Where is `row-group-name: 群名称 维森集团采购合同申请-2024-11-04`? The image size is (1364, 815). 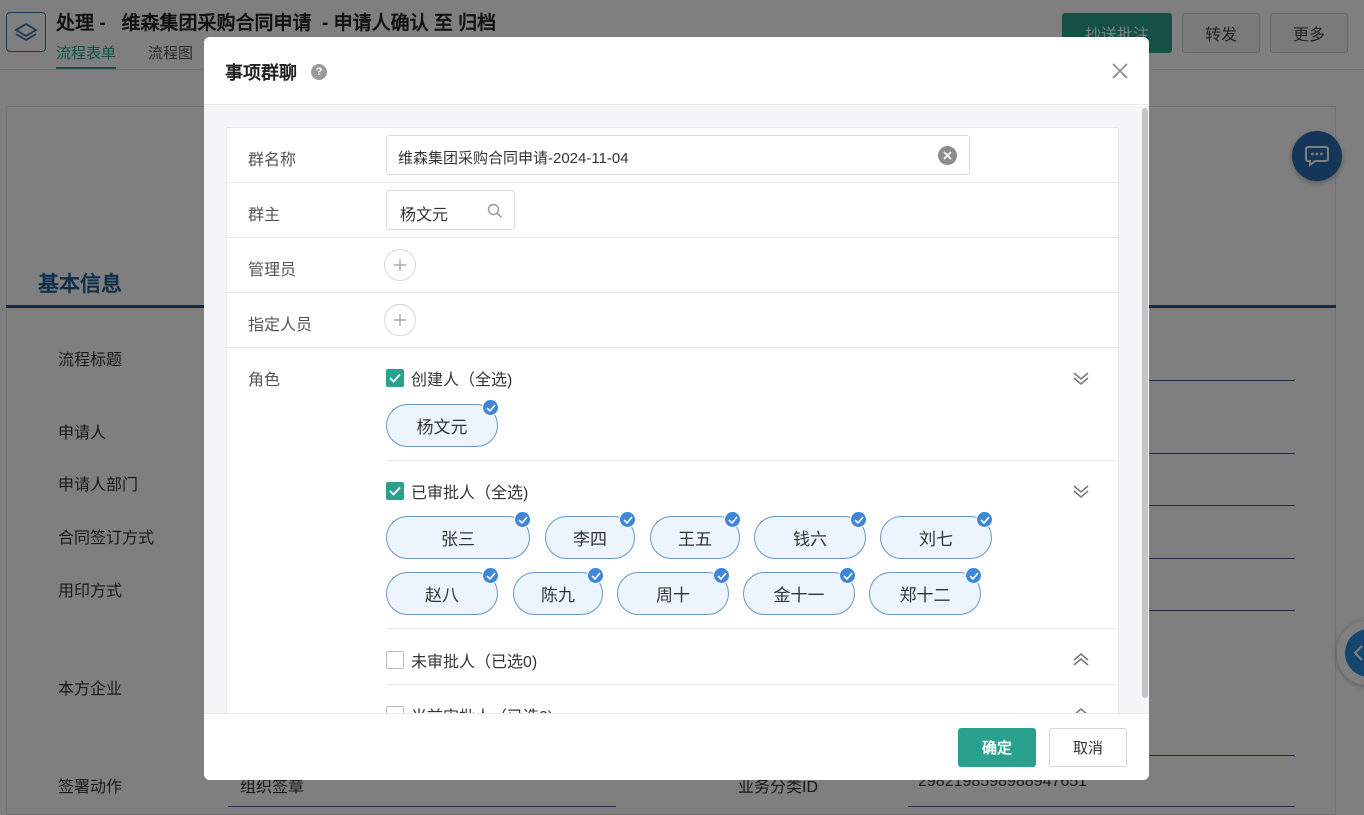
row-group-name: 群名称 维森集团采购合同申请-2024-11-04 is located at coordinates (672, 155).